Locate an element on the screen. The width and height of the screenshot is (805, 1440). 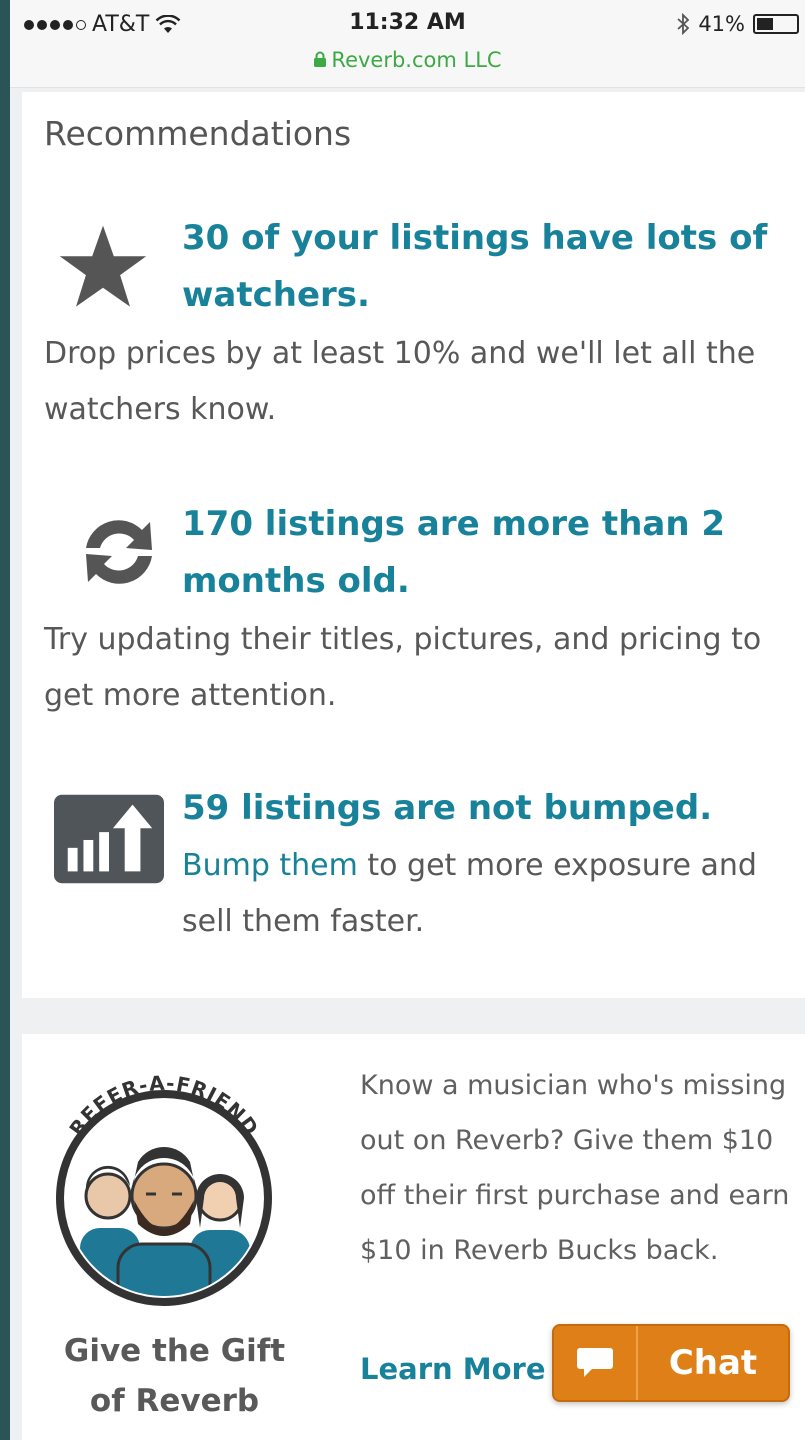
star-icon is located at coordinates (103, 266).